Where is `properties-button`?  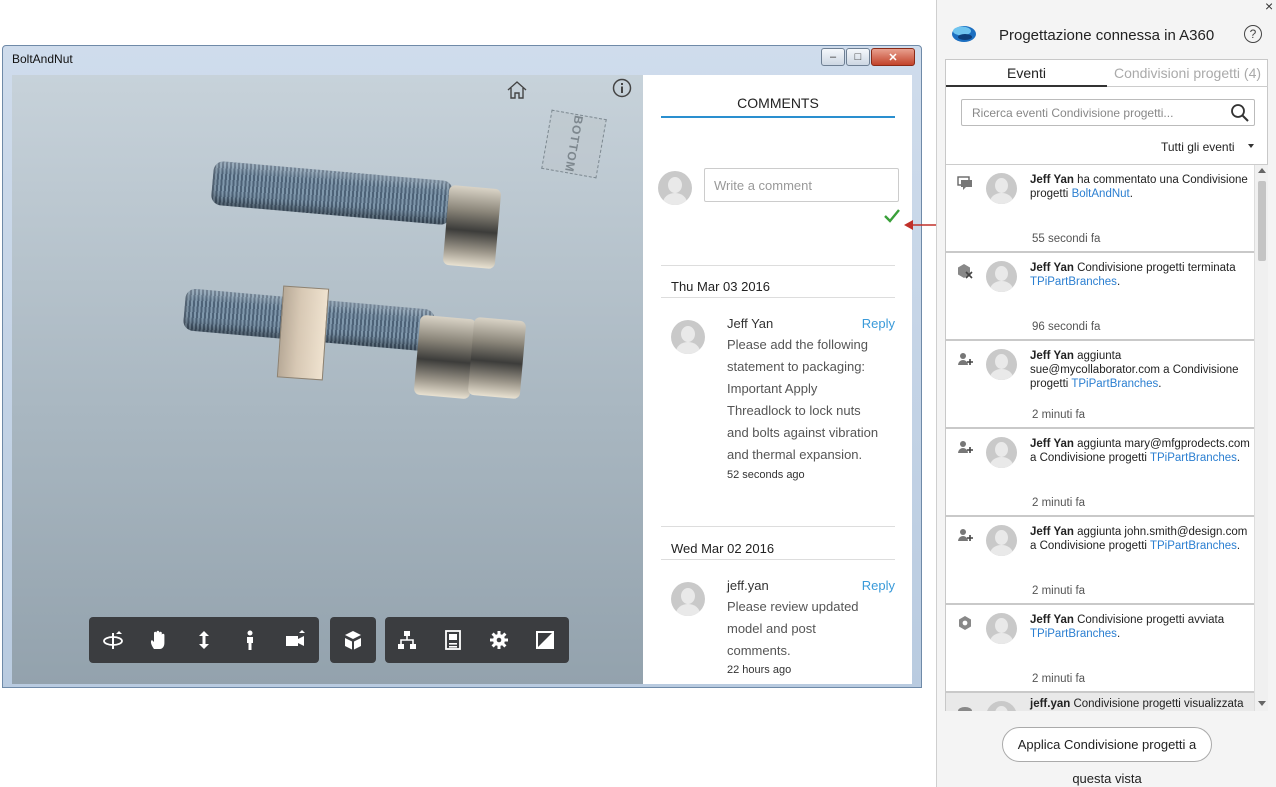
properties-button is located at coordinates (453, 640).